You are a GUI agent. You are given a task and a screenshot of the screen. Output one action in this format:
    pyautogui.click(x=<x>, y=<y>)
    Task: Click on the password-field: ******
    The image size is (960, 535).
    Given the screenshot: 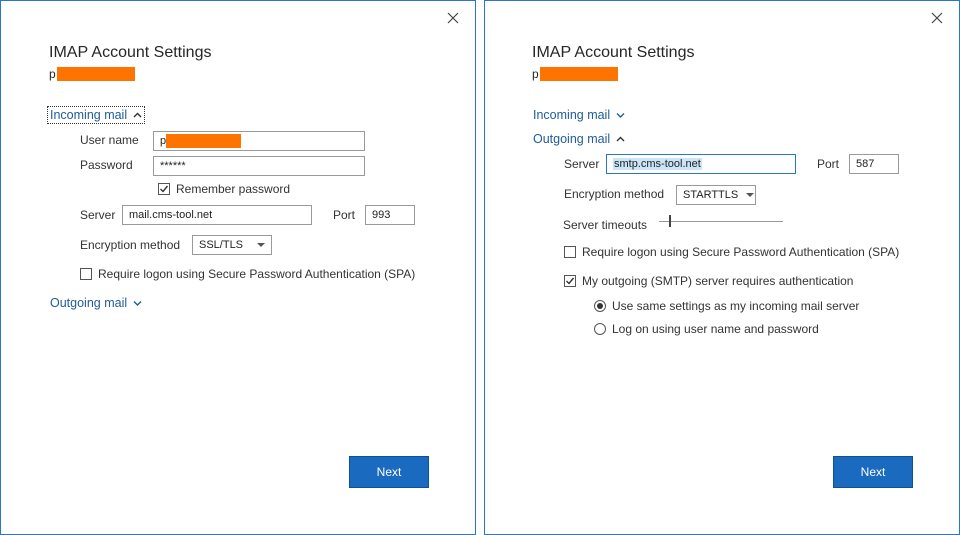 What is the action you would take?
    pyautogui.click(x=259, y=166)
    